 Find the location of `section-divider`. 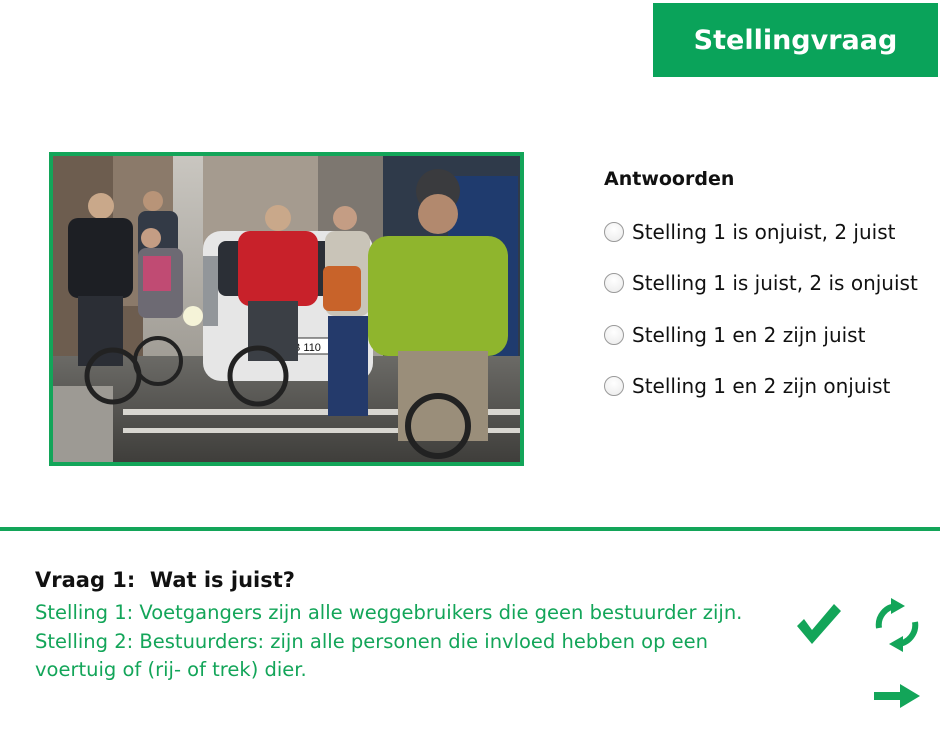

section-divider is located at coordinates (470, 529).